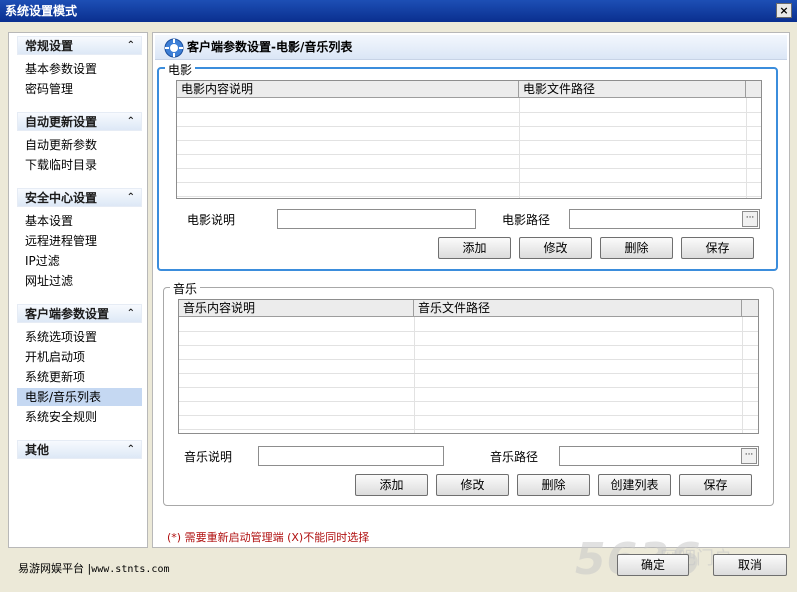 Image resolution: width=797 pixels, height=592 pixels. I want to click on sidebar-section-auto-update: 自动更新设置 ⌃, so click(79, 121).